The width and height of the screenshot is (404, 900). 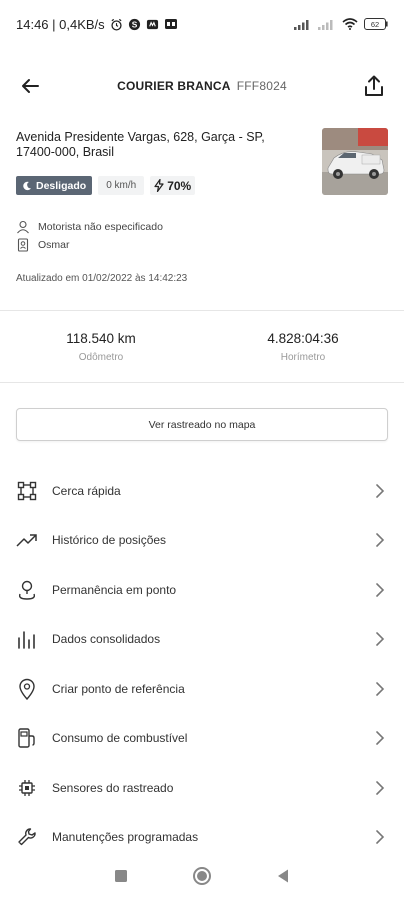 What do you see at coordinates (120, 738) in the screenshot?
I see `menu-item-label: Consumo de combustível` at bounding box center [120, 738].